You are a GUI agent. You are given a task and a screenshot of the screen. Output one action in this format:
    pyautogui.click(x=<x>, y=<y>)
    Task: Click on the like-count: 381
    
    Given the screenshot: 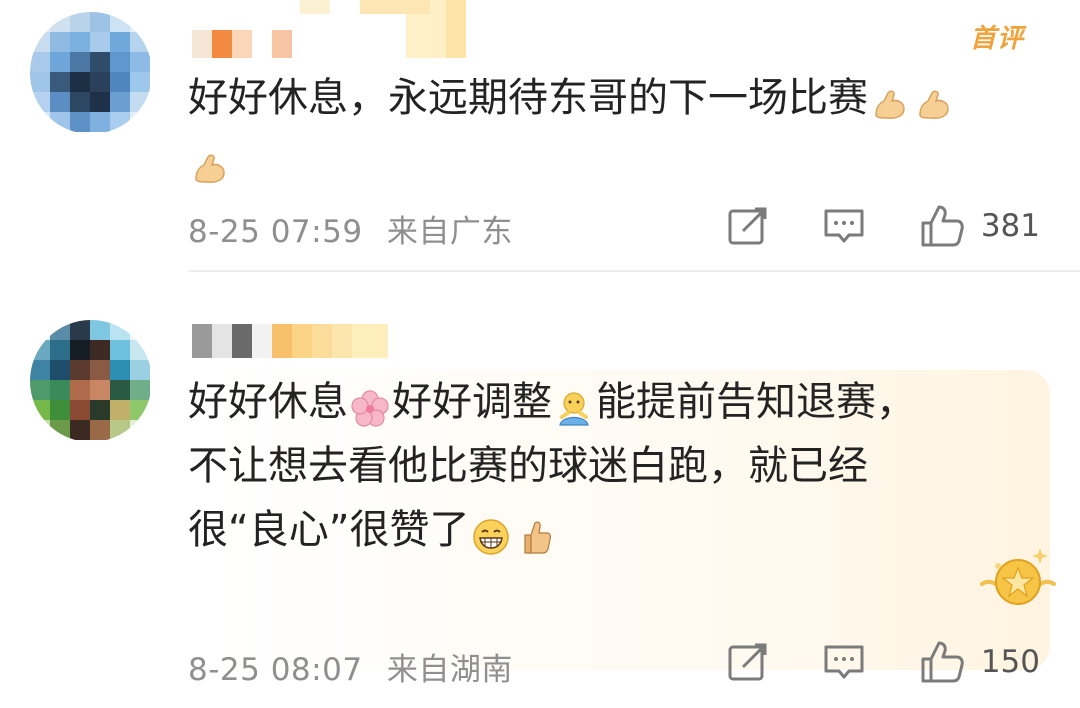 What is the action you would take?
    pyautogui.click(x=1010, y=226)
    